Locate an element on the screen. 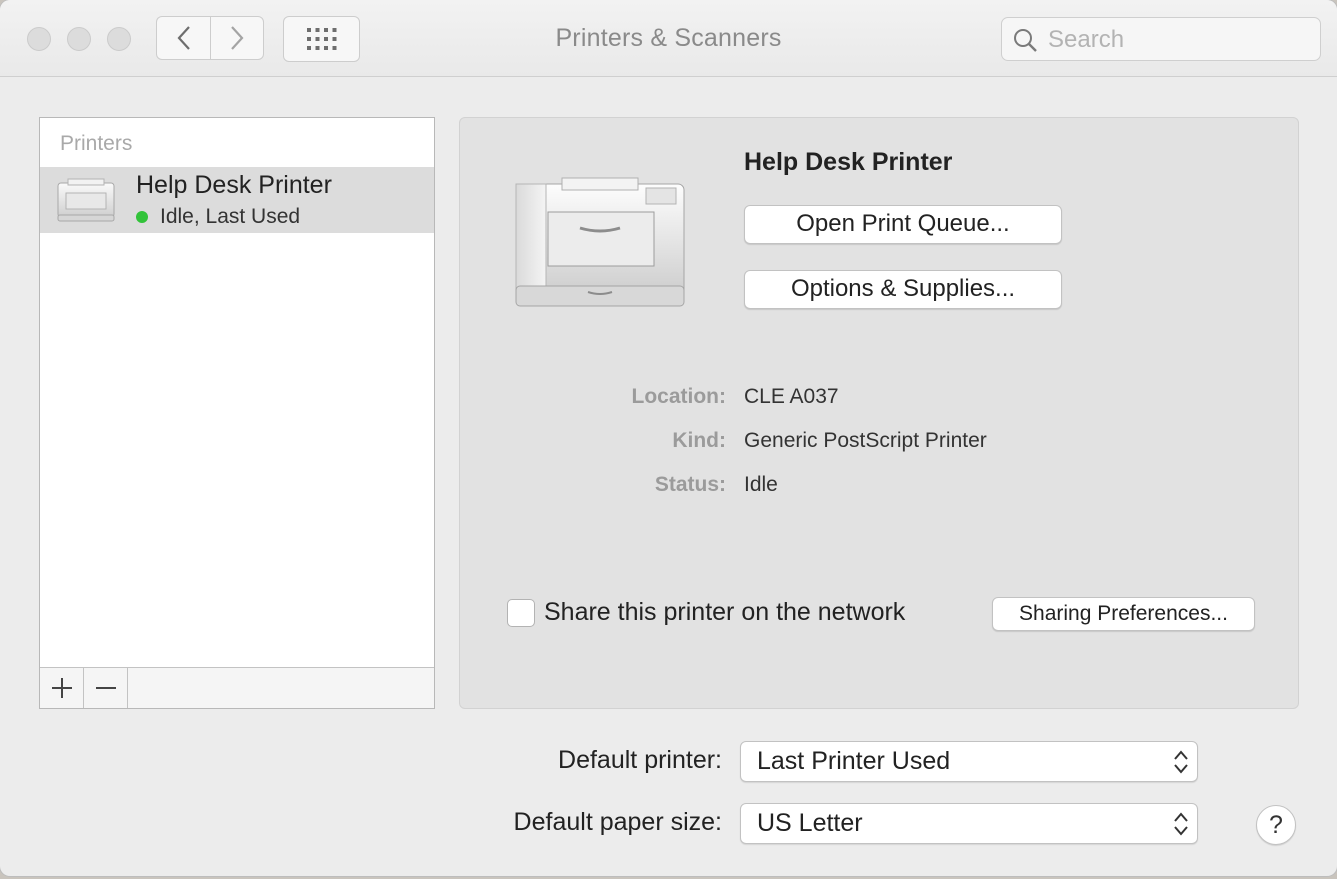  search-field is located at coordinates (1161, 39).